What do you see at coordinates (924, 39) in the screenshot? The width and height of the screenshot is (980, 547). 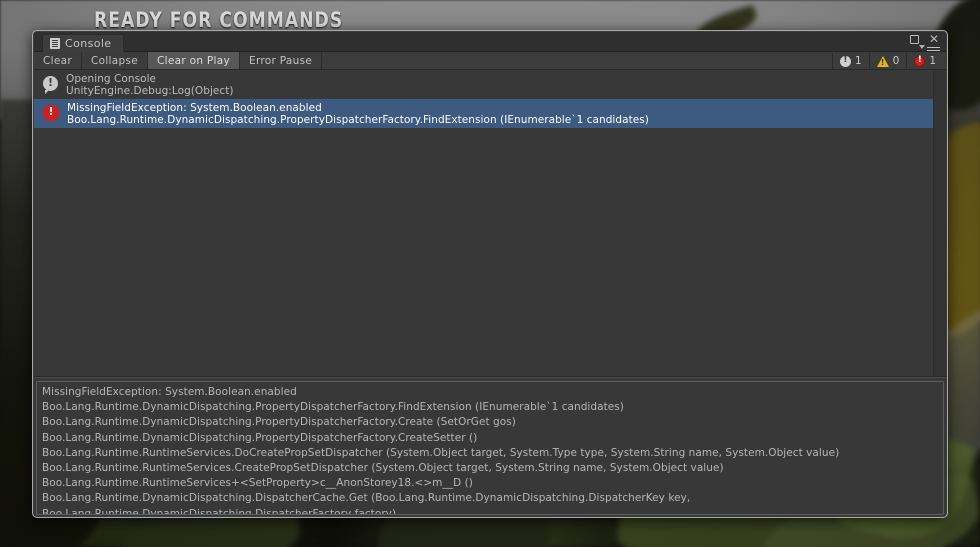 I see `window-controls: ✕` at bounding box center [924, 39].